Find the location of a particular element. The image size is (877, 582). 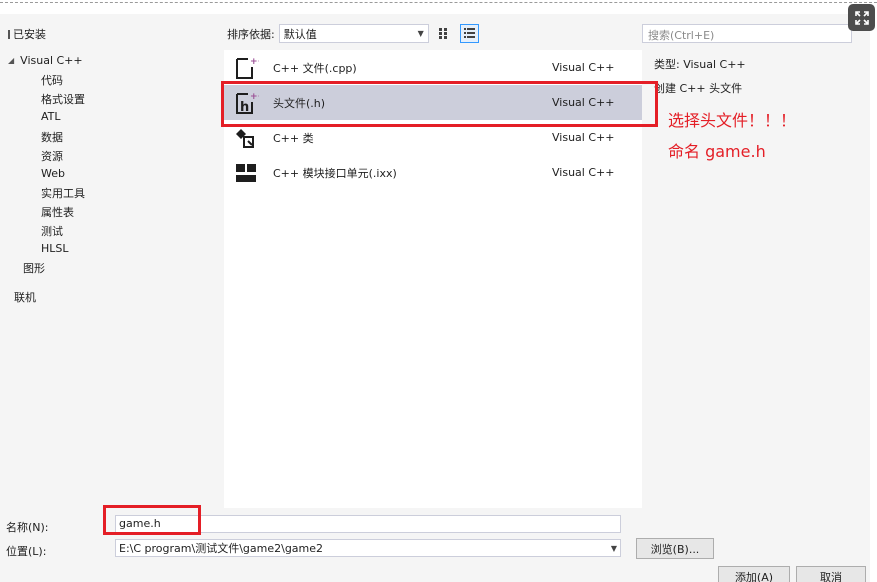

expand-icon is located at coordinates (861, 17).